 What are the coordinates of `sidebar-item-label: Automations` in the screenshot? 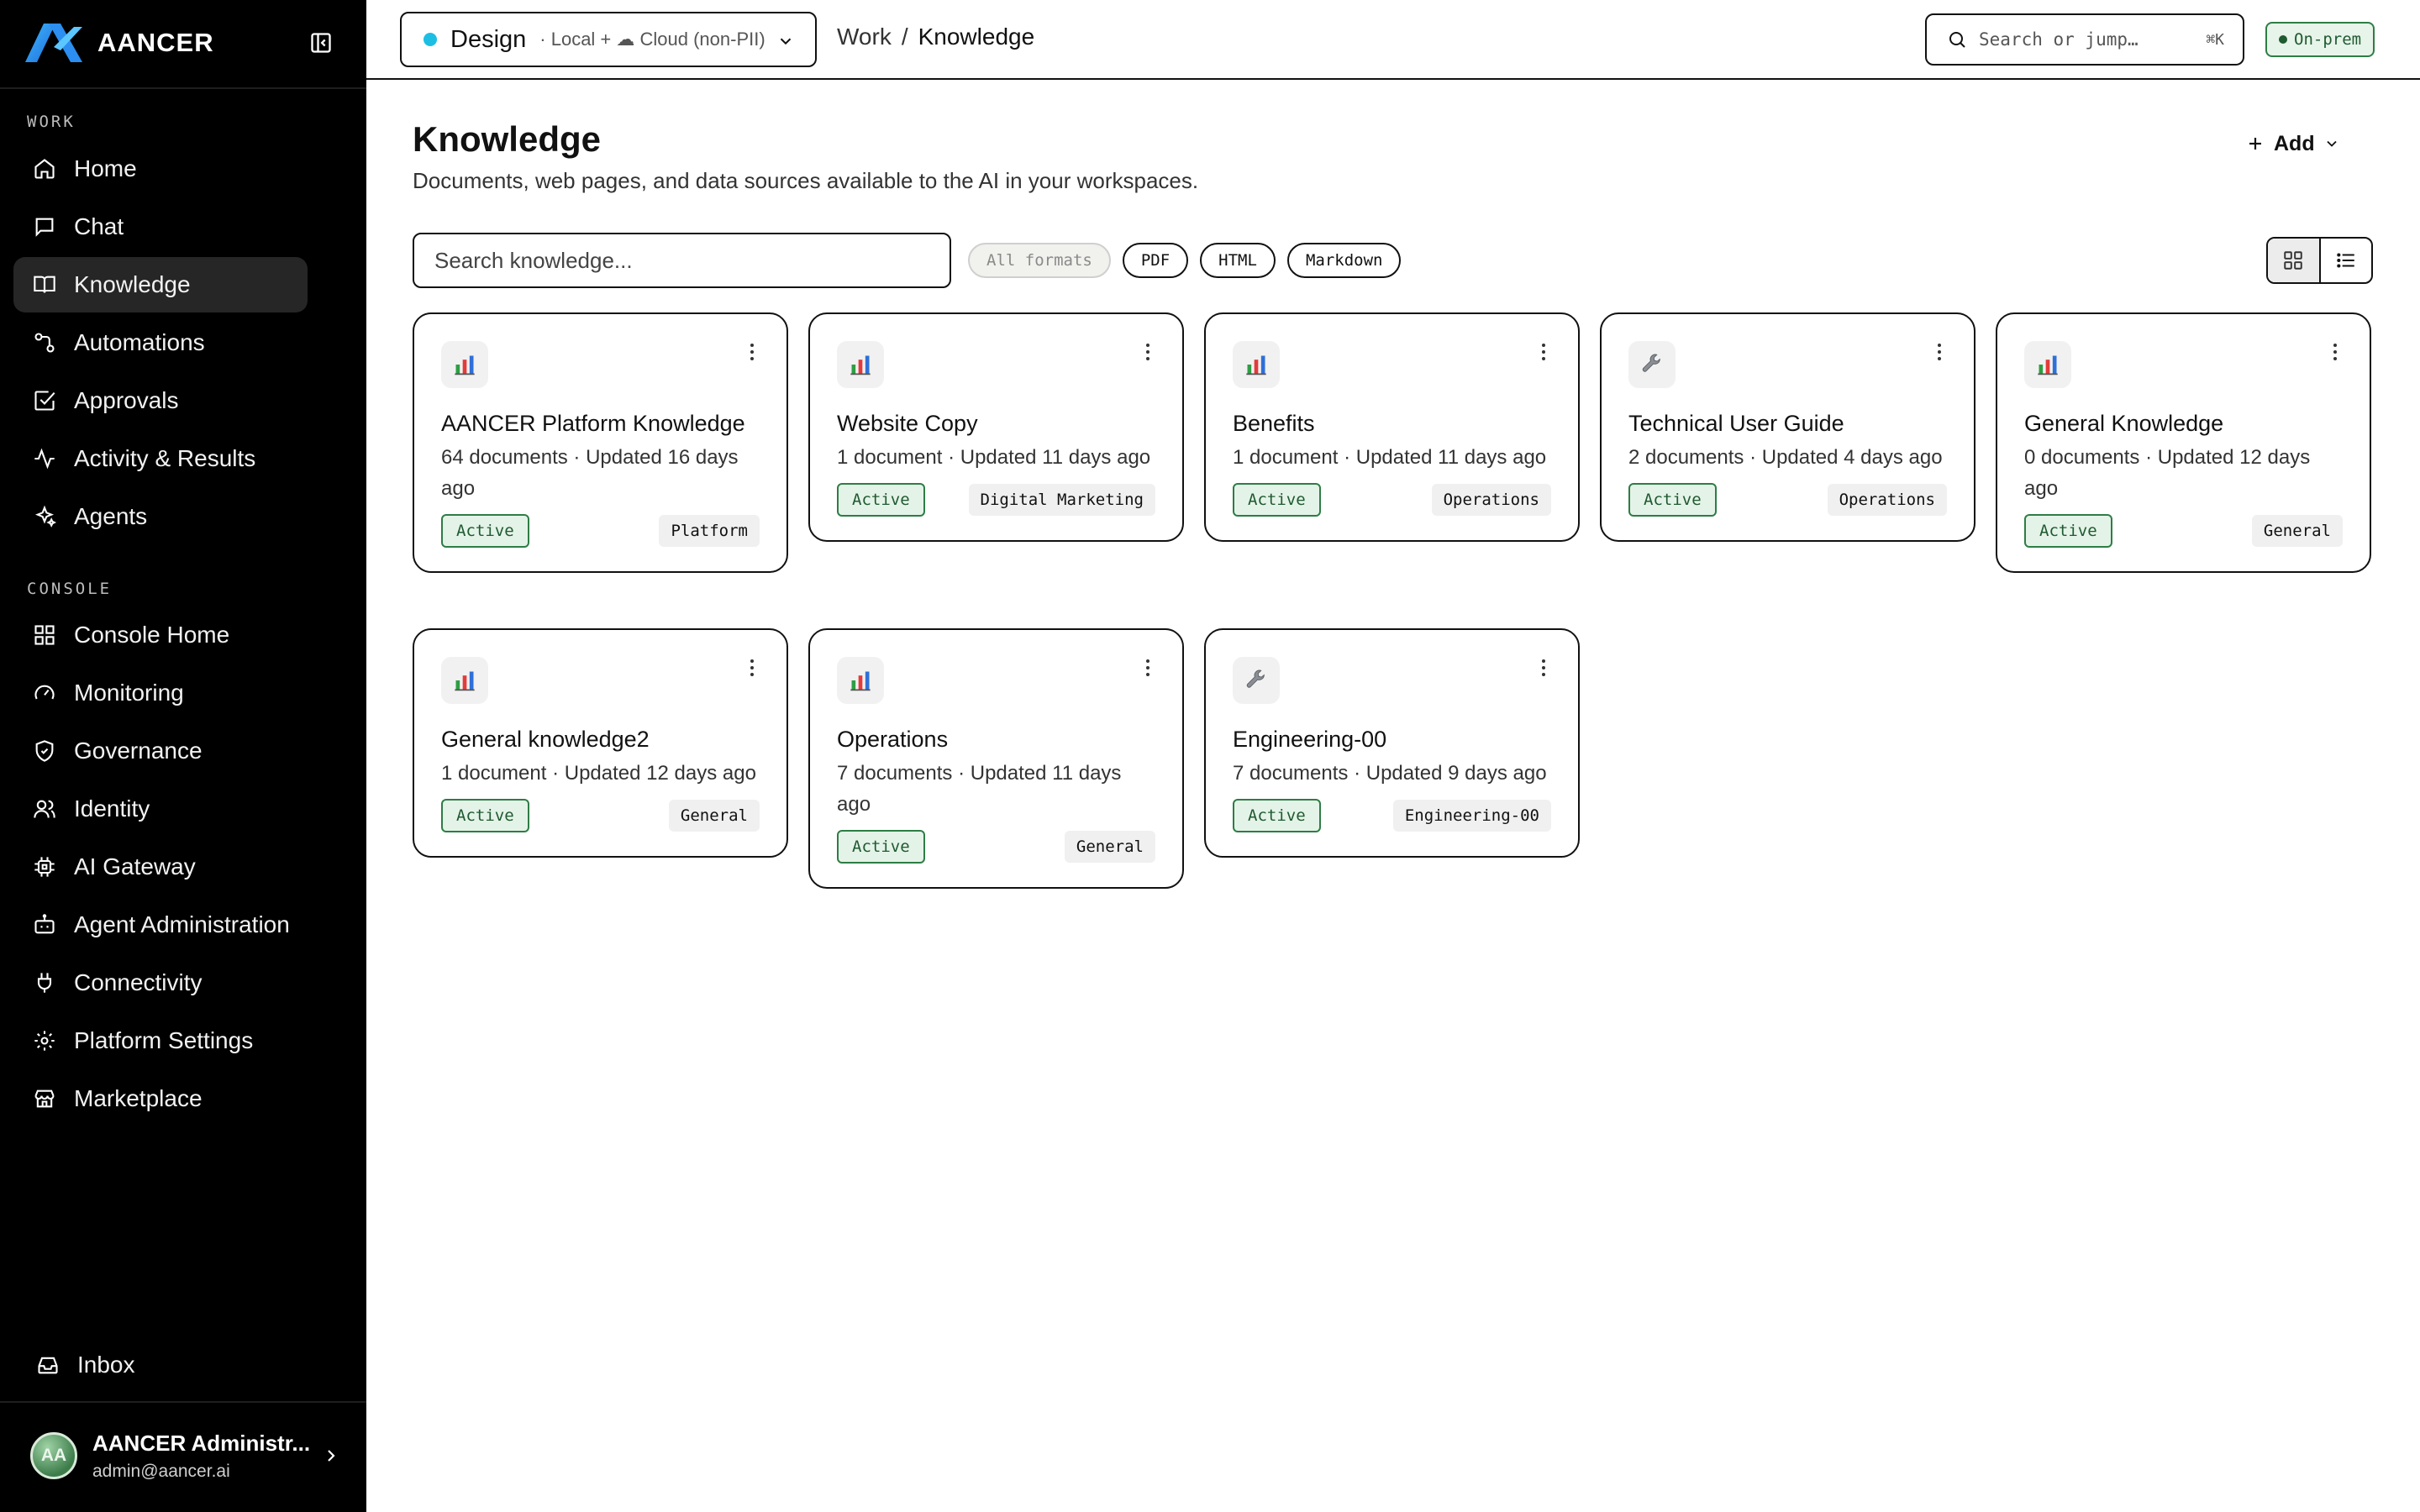 It's located at (139, 342).